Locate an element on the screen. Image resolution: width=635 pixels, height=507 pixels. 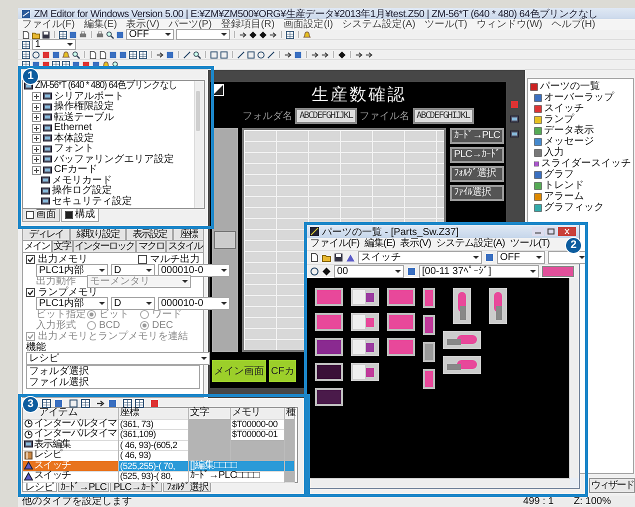
scrollbar is located at coordinates (199, 144).